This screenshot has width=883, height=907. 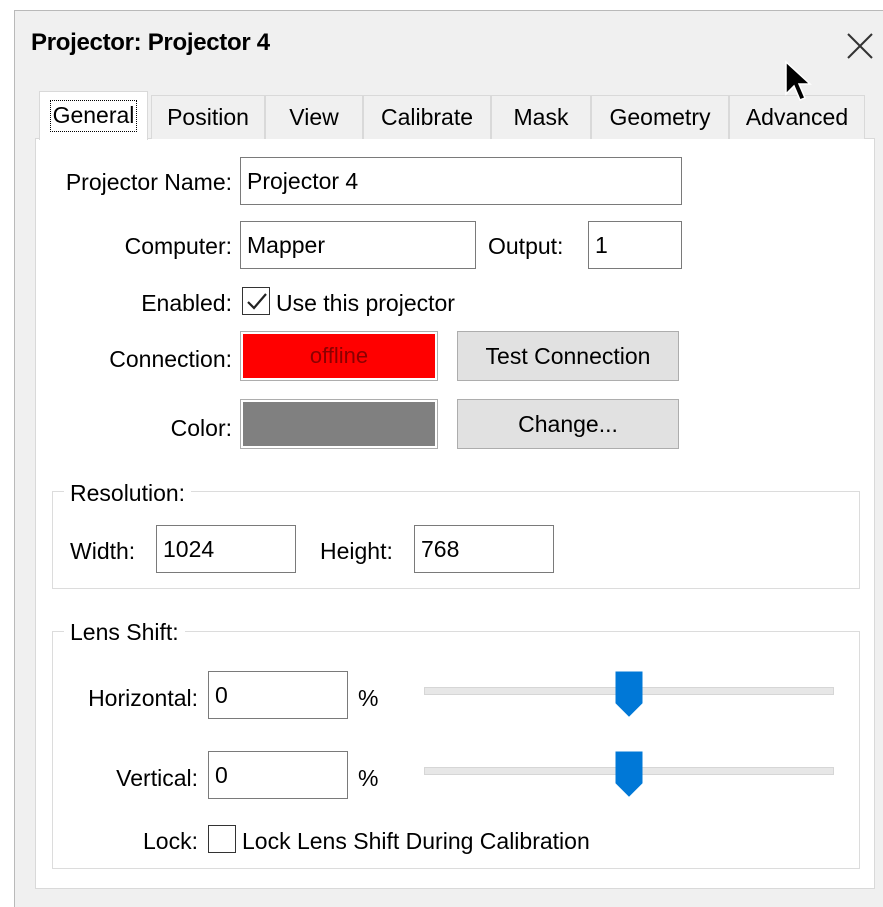 What do you see at coordinates (416, 841) in the screenshot?
I see `lock-lens-shift-label: Lock Lens Shift During Calibration` at bounding box center [416, 841].